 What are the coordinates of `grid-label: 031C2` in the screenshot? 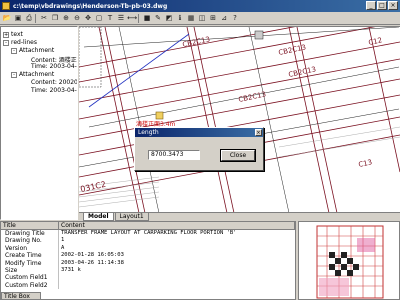 It's located at (93, 187).